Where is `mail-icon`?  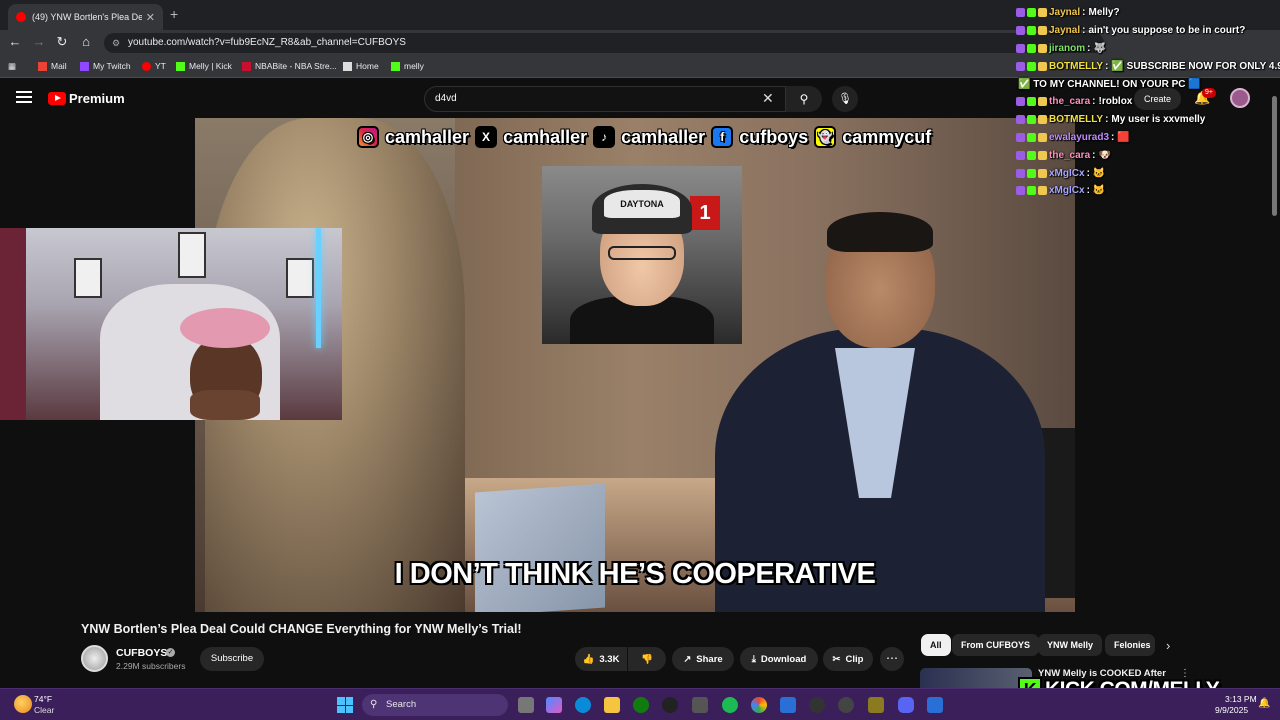
mail-icon is located at coordinates (42, 66).